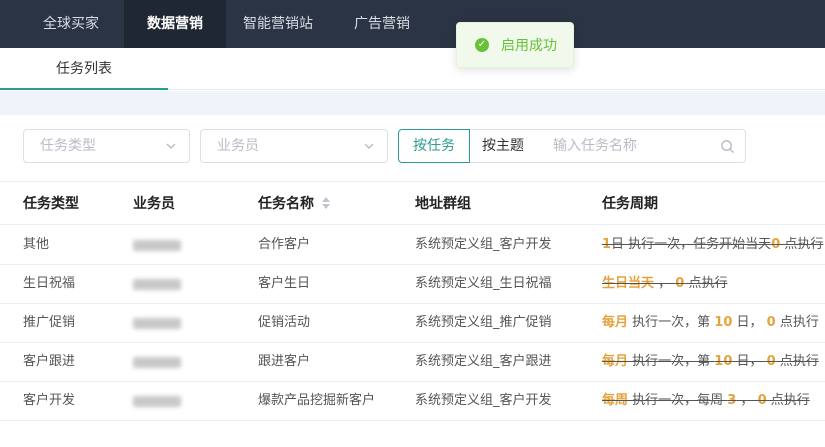 The width and height of the screenshot is (825, 447). What do you see at coordinates (284, 283) in the screenshot?
I see `cell-task-name: 客户生日` at bounding box center [284, 283].